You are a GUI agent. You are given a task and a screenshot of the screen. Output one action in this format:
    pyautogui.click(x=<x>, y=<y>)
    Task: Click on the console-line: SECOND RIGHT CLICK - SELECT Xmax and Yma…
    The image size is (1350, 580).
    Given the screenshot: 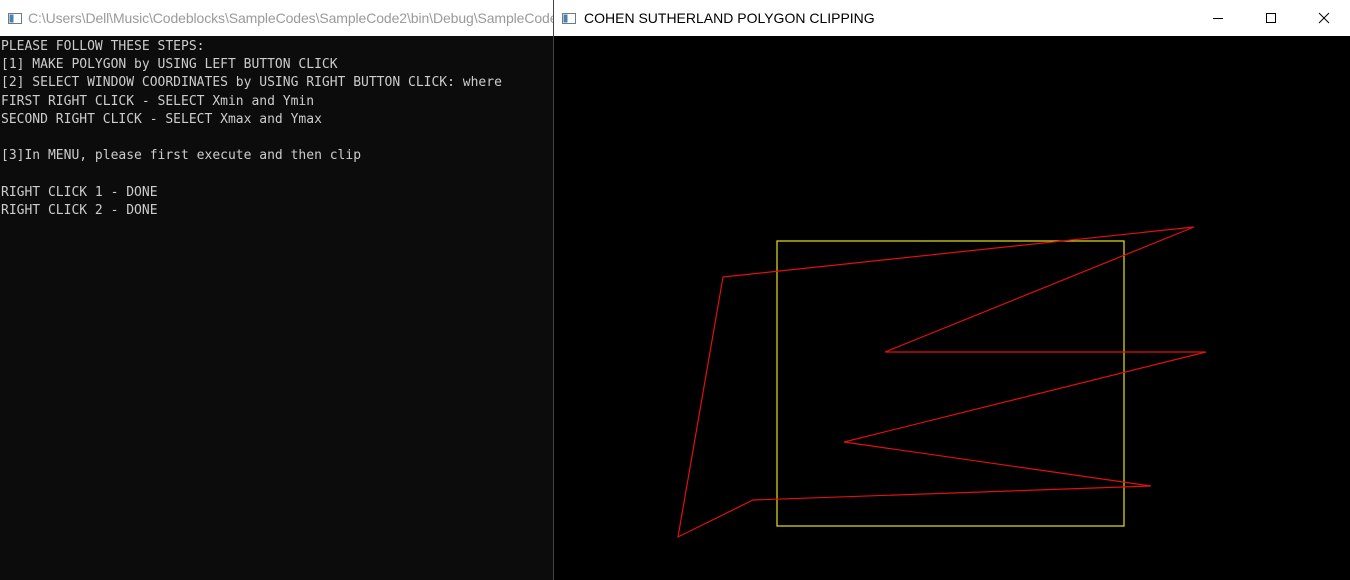 What is the action you would take?
    pyautogui.click(x=161, y=119)
    